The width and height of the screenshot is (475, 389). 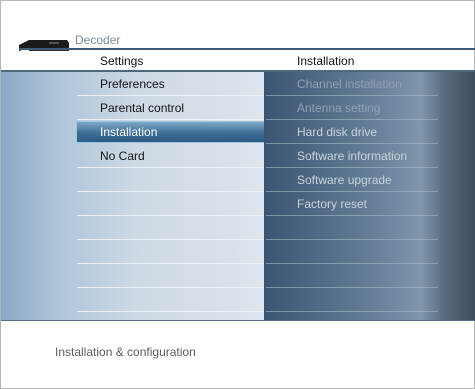 What do you see at coordinates (339, 108) in the screenshot?
I see `submenu-item-label: Antenna setting` at bounding box center [339, 108].